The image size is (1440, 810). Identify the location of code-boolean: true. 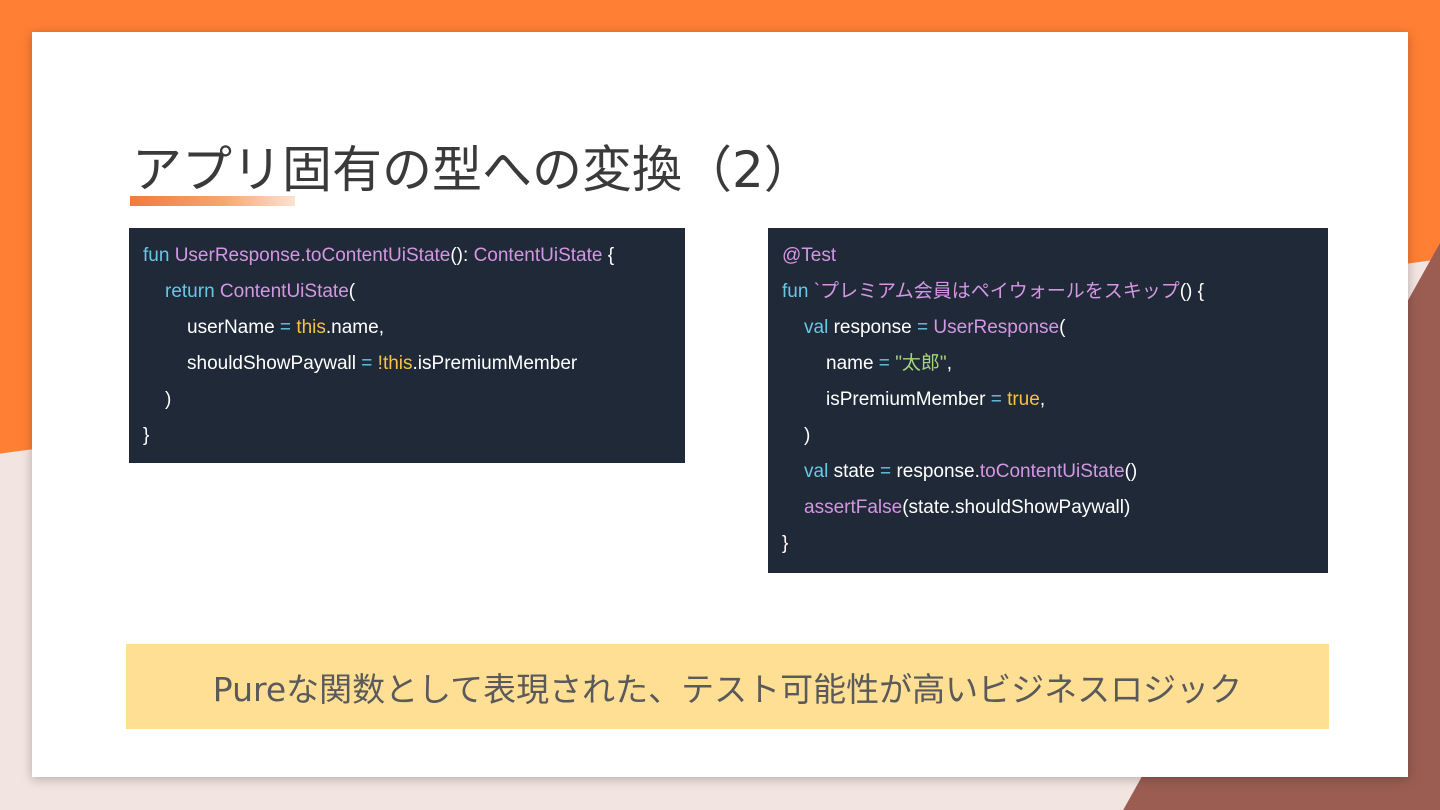
(1023, 399).